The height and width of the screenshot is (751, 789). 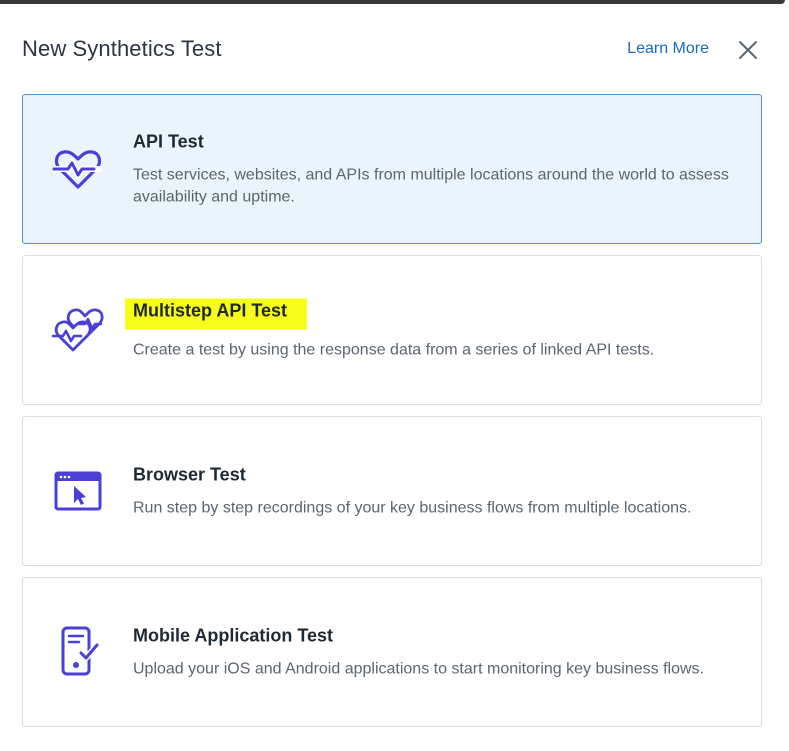 I want to click on browser-test-title: Browser Test, so click(x=189, y=474).